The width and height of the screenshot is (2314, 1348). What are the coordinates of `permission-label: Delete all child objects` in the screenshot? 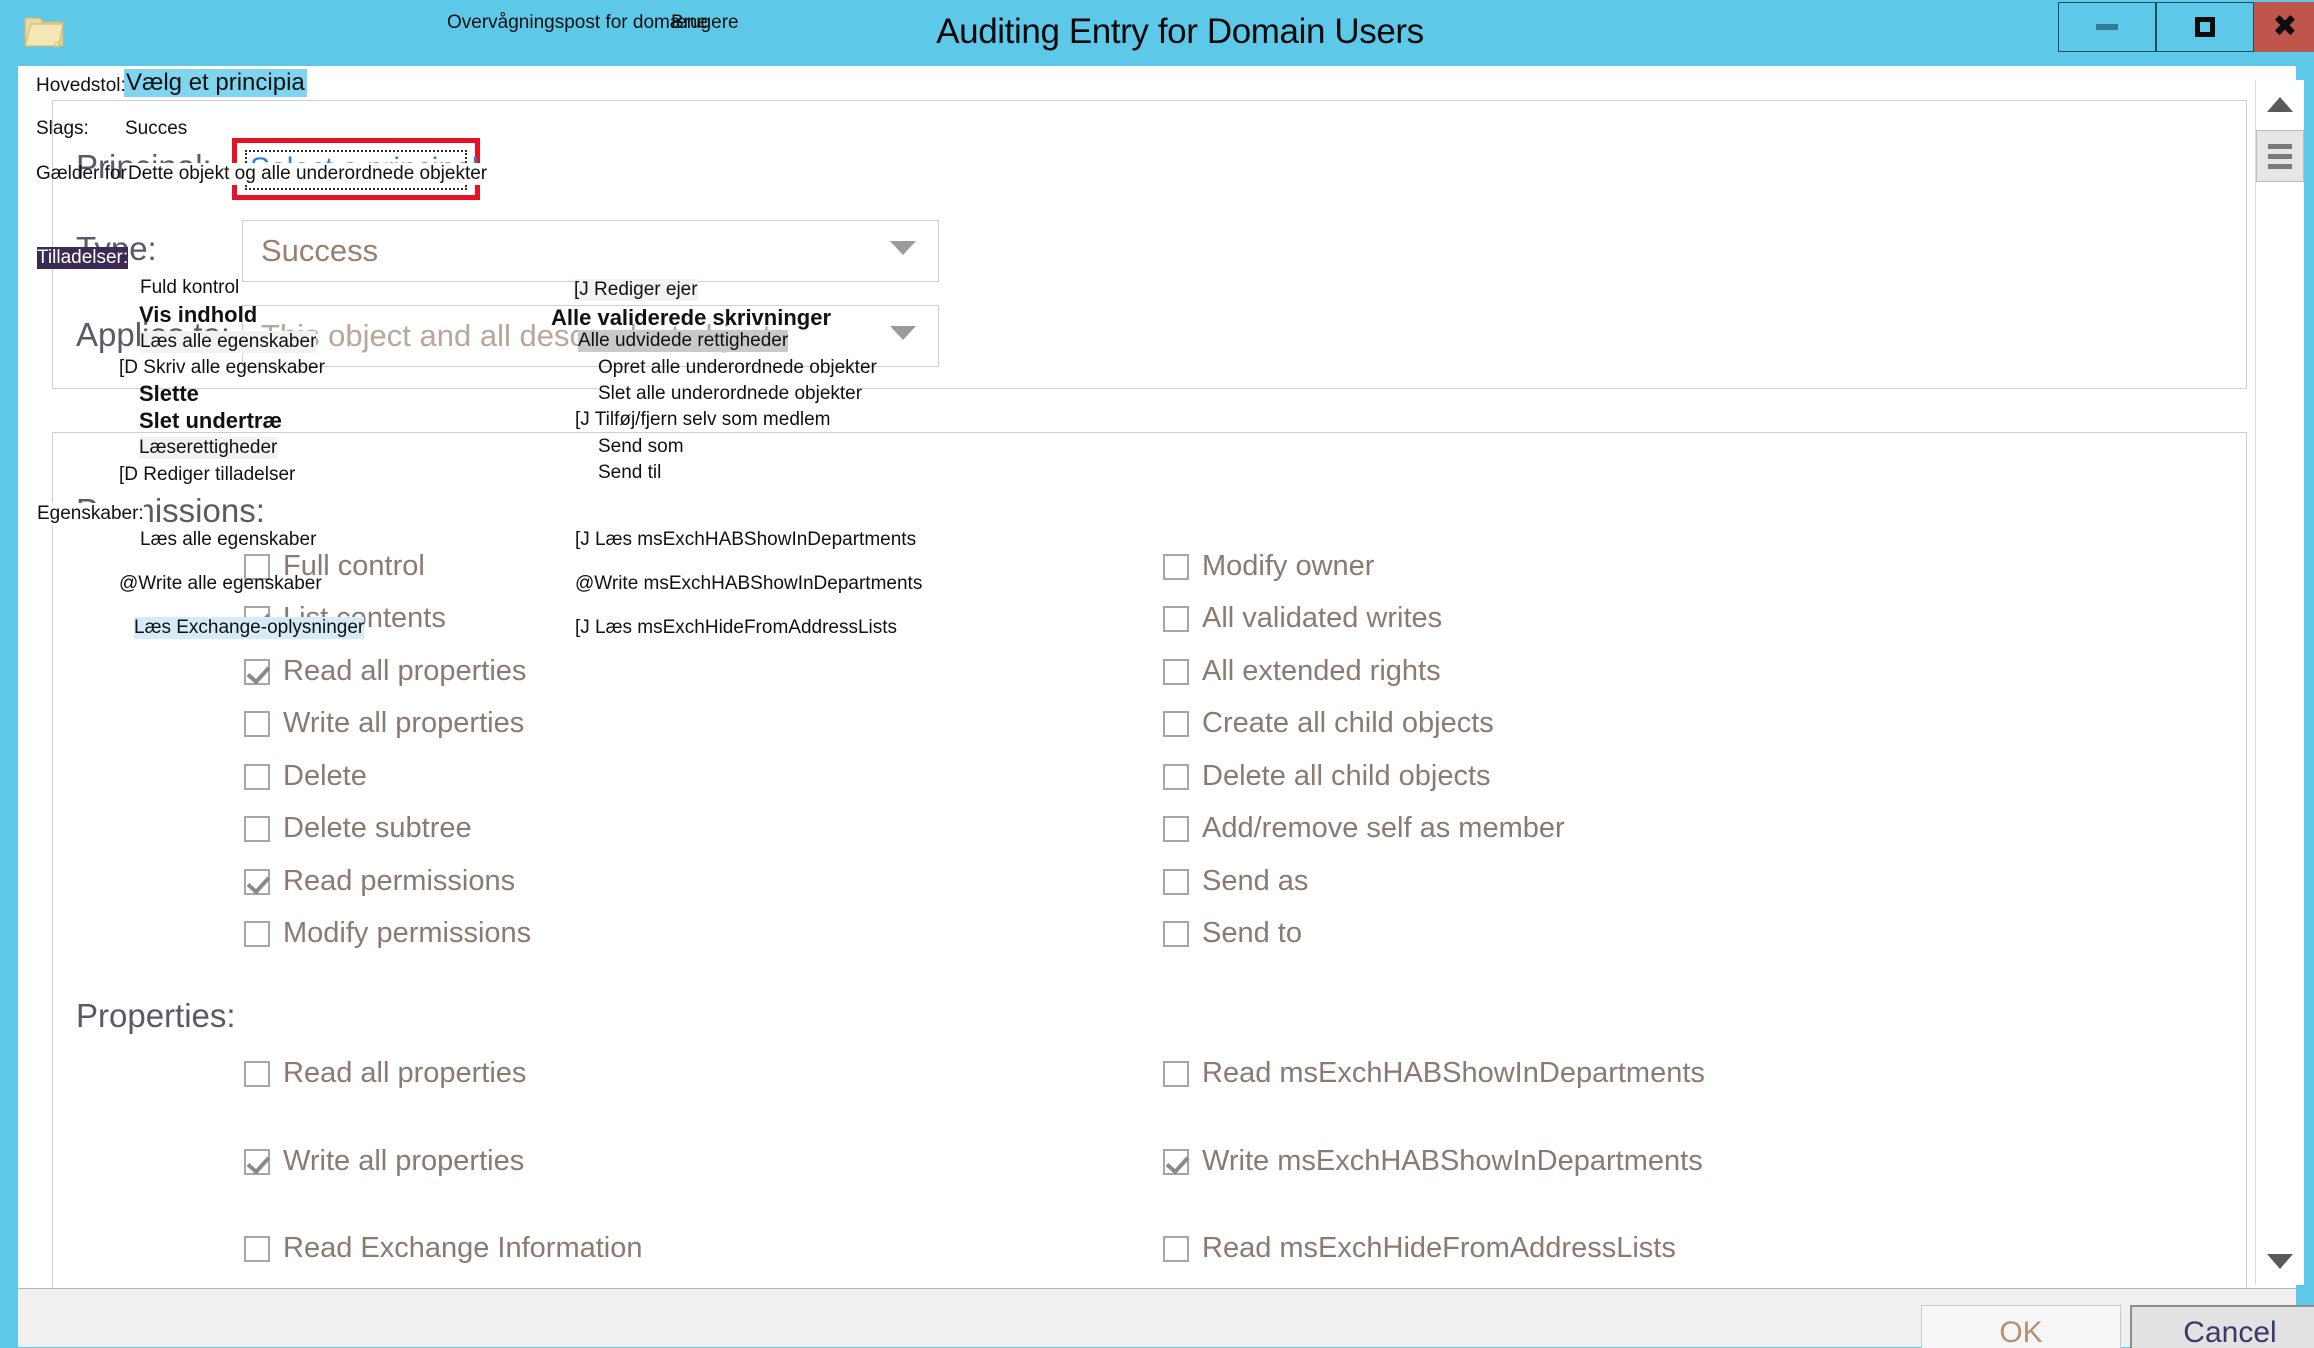 It's located at (1346, 776).